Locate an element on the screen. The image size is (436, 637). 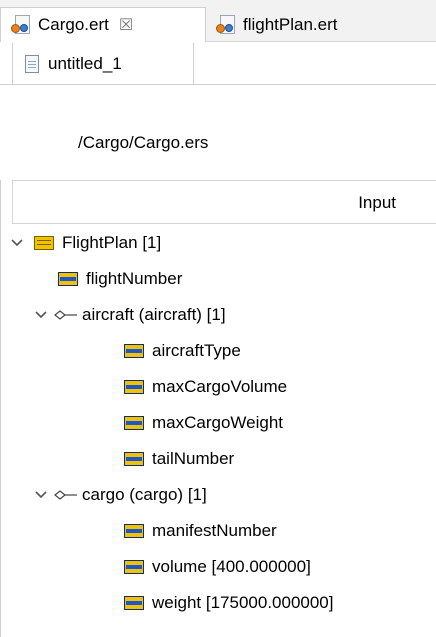
column-title: Input is located at coordinates (377, 202).